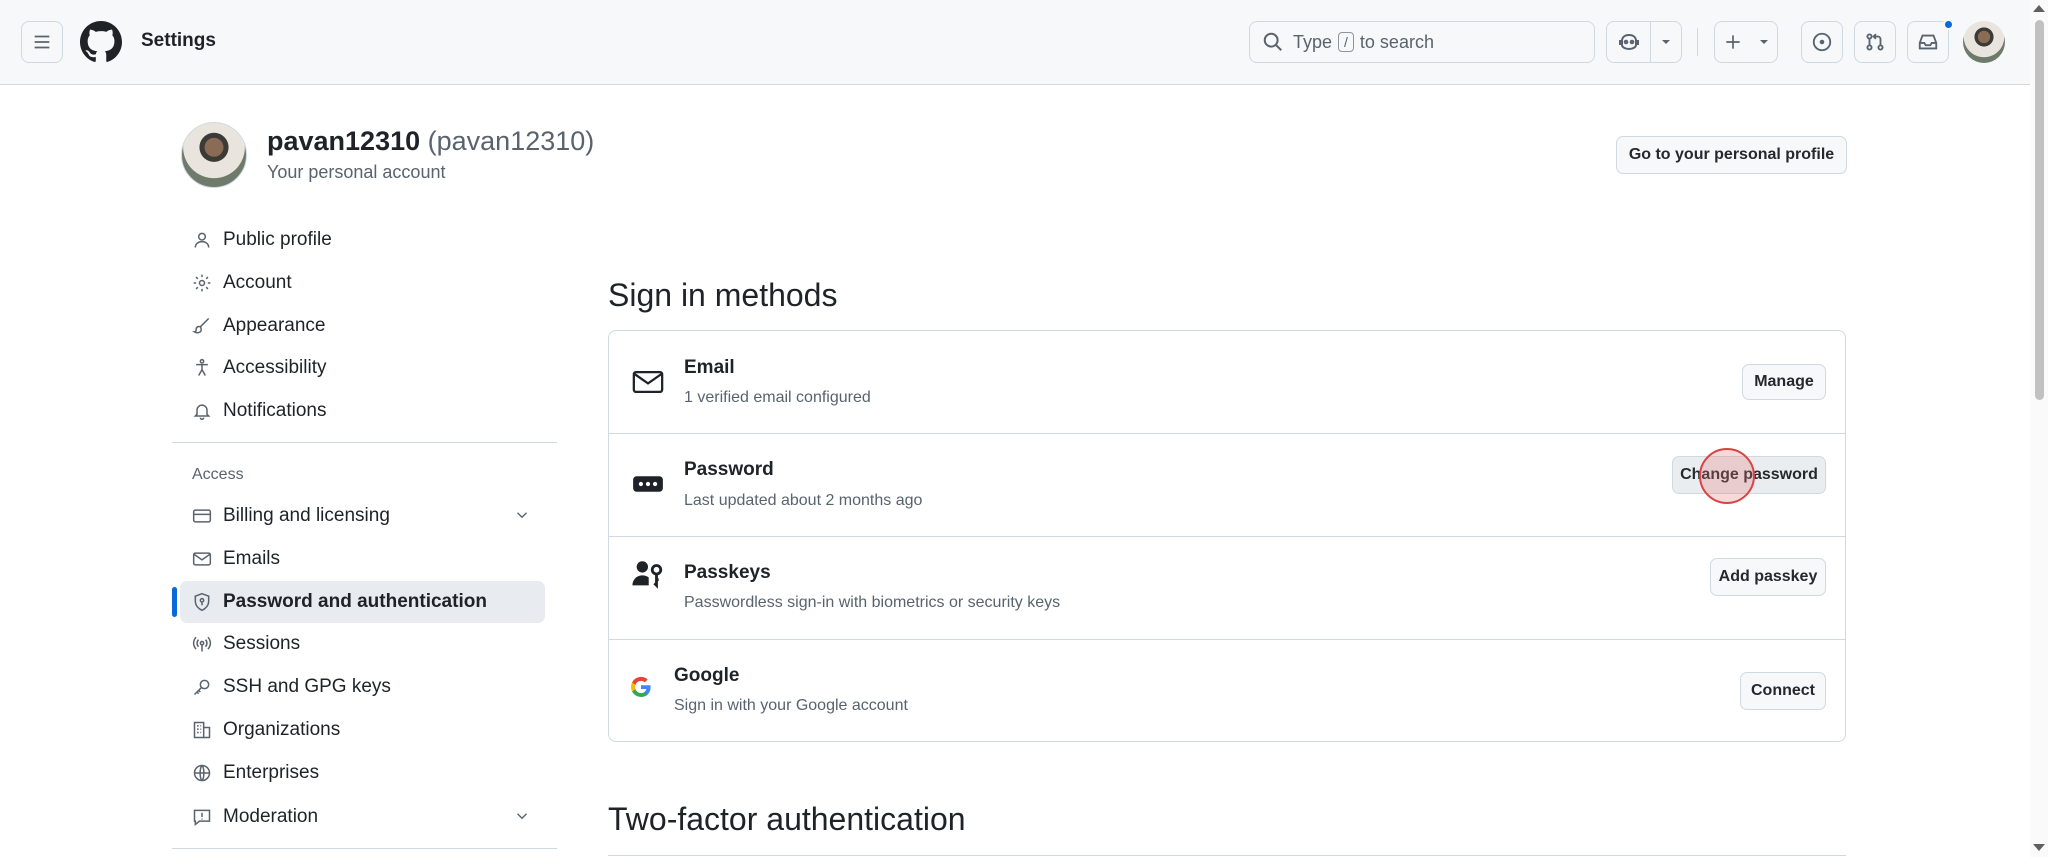 The width and height of the screenshot is (2048, 857). I want to click on shield-lock-icon, so click(202, 602).